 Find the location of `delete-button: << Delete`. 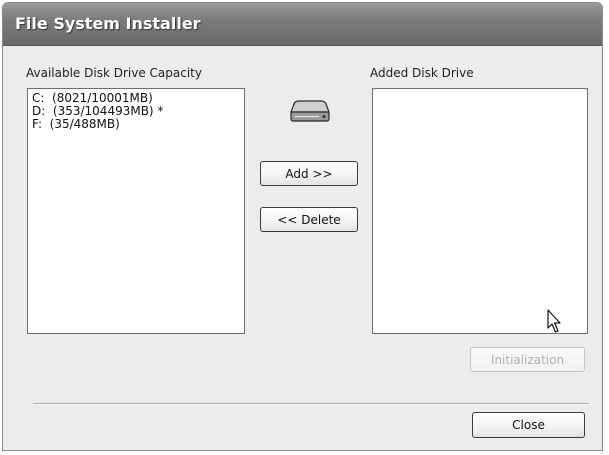

delete-button: << Delete is located at coordinates (309, 219).